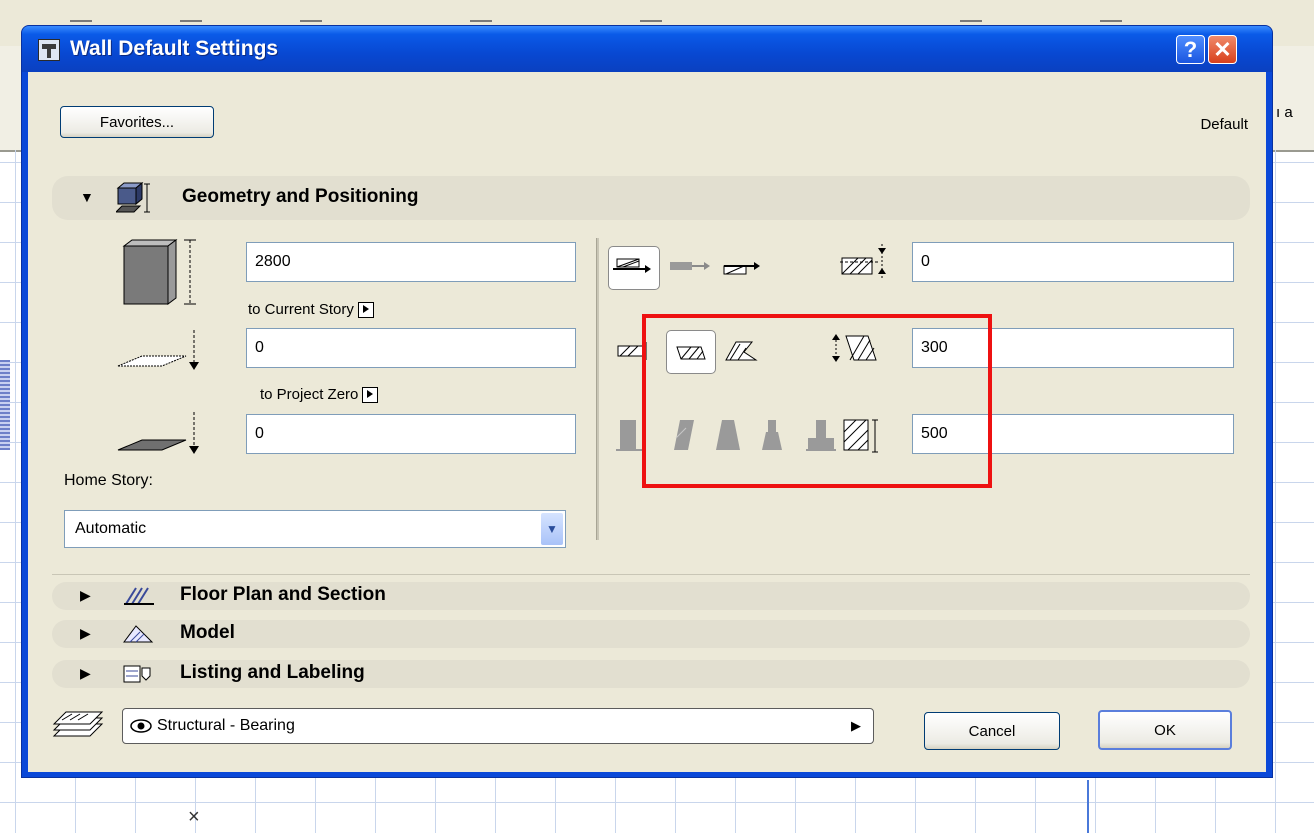 This screenshot has width=1314, height=833. Describe the element at coordinates (1088, 806) in the screenshot. I see `background-line` at that location.